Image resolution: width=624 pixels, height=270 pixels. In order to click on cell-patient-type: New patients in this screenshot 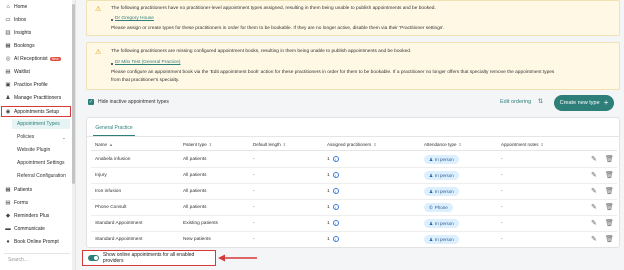, I will do `click(197, 239)`.